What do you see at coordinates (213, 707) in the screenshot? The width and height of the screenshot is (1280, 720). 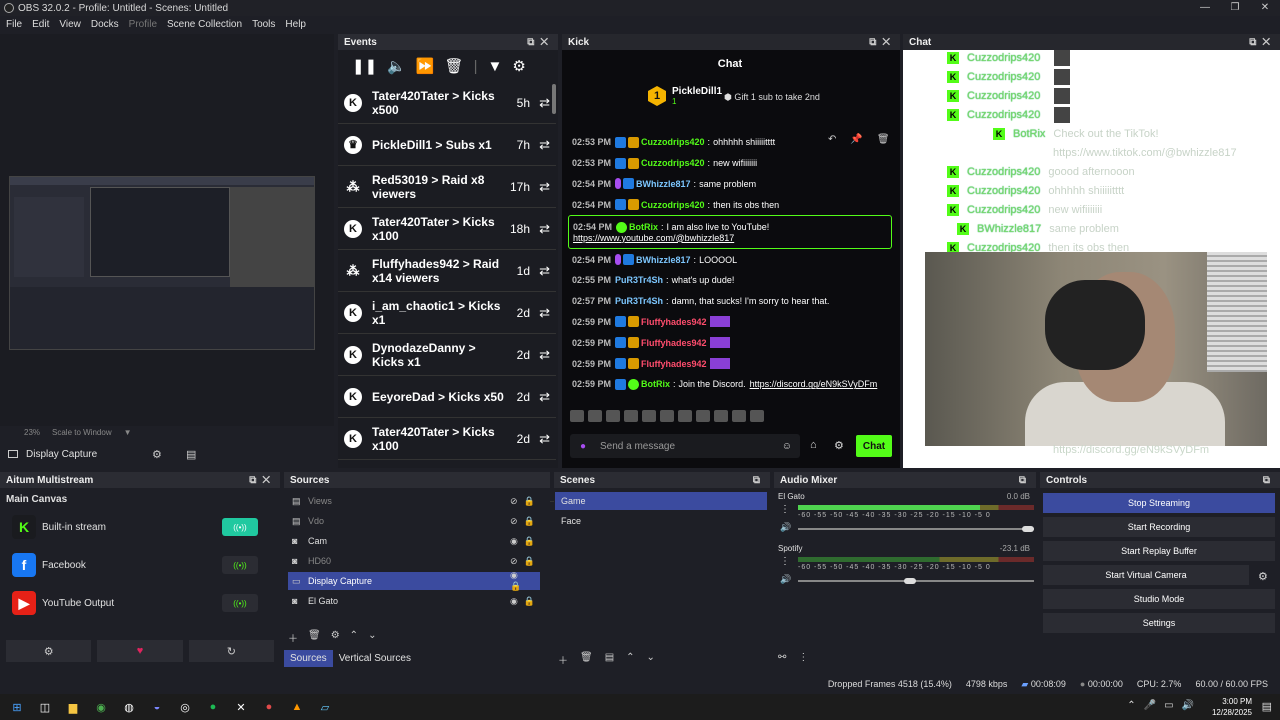 I see `spotify-icon: ●` at bounding box center [213, 707].